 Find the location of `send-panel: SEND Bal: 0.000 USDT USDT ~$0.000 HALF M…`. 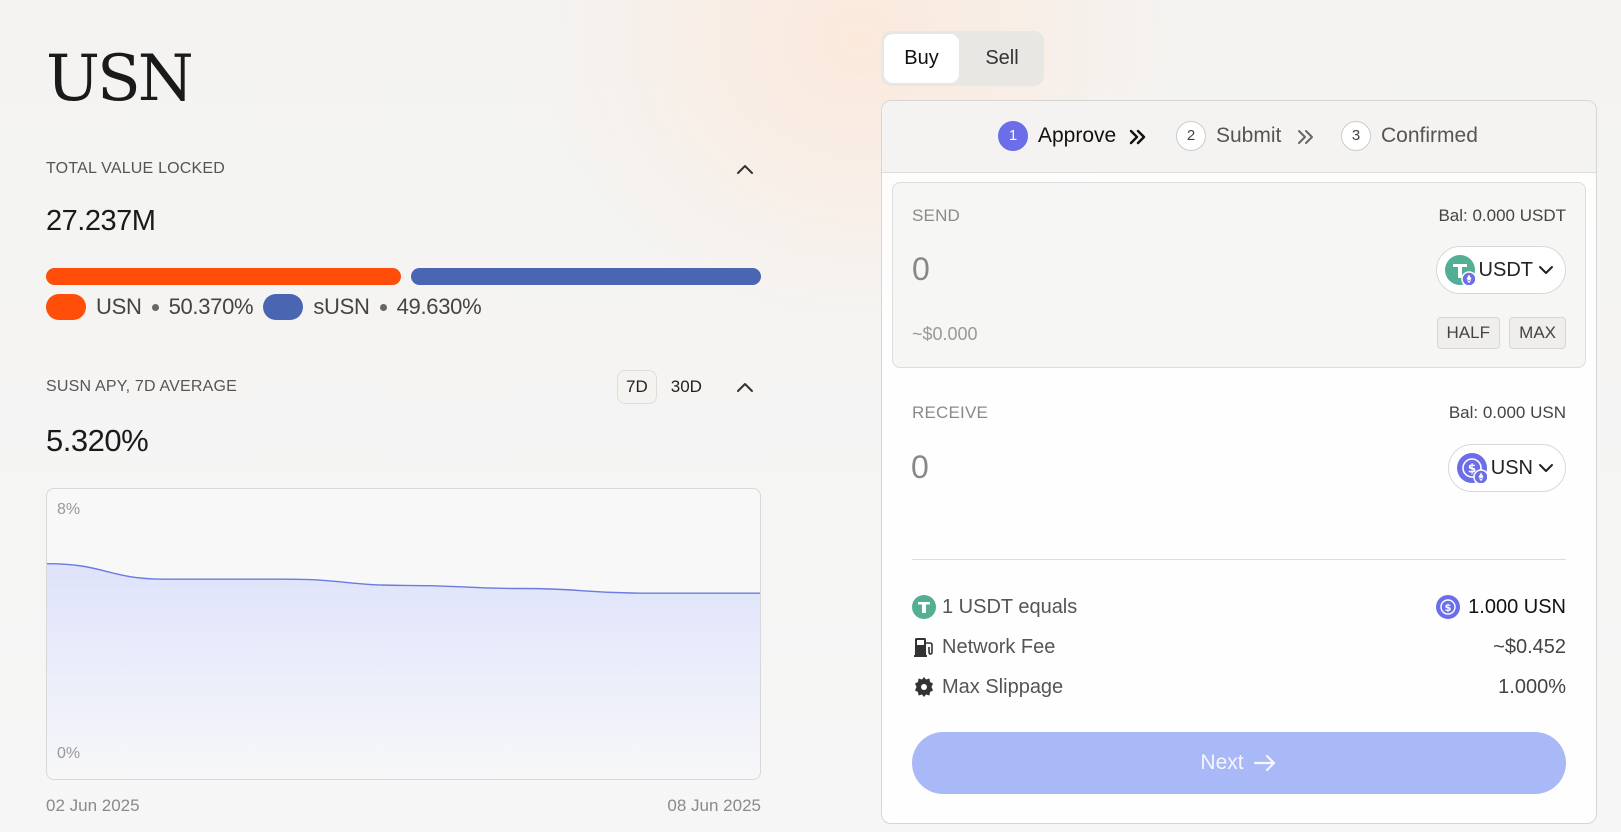

send-panel: SEND Bal: 0.000 USDT USDT ~$0.000 HALF M… is located at coordinates (1239, 275).